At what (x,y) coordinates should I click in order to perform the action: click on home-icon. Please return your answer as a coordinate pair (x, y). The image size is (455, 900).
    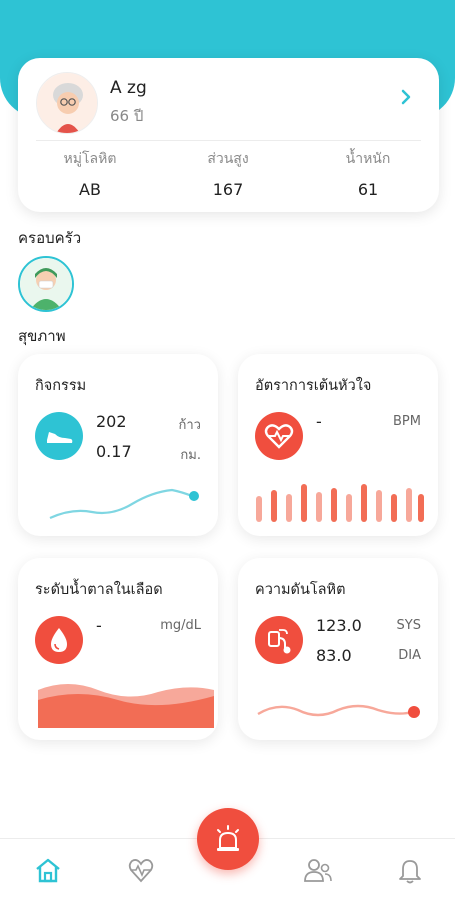
    Looking at the image, I should click on (48, 870).